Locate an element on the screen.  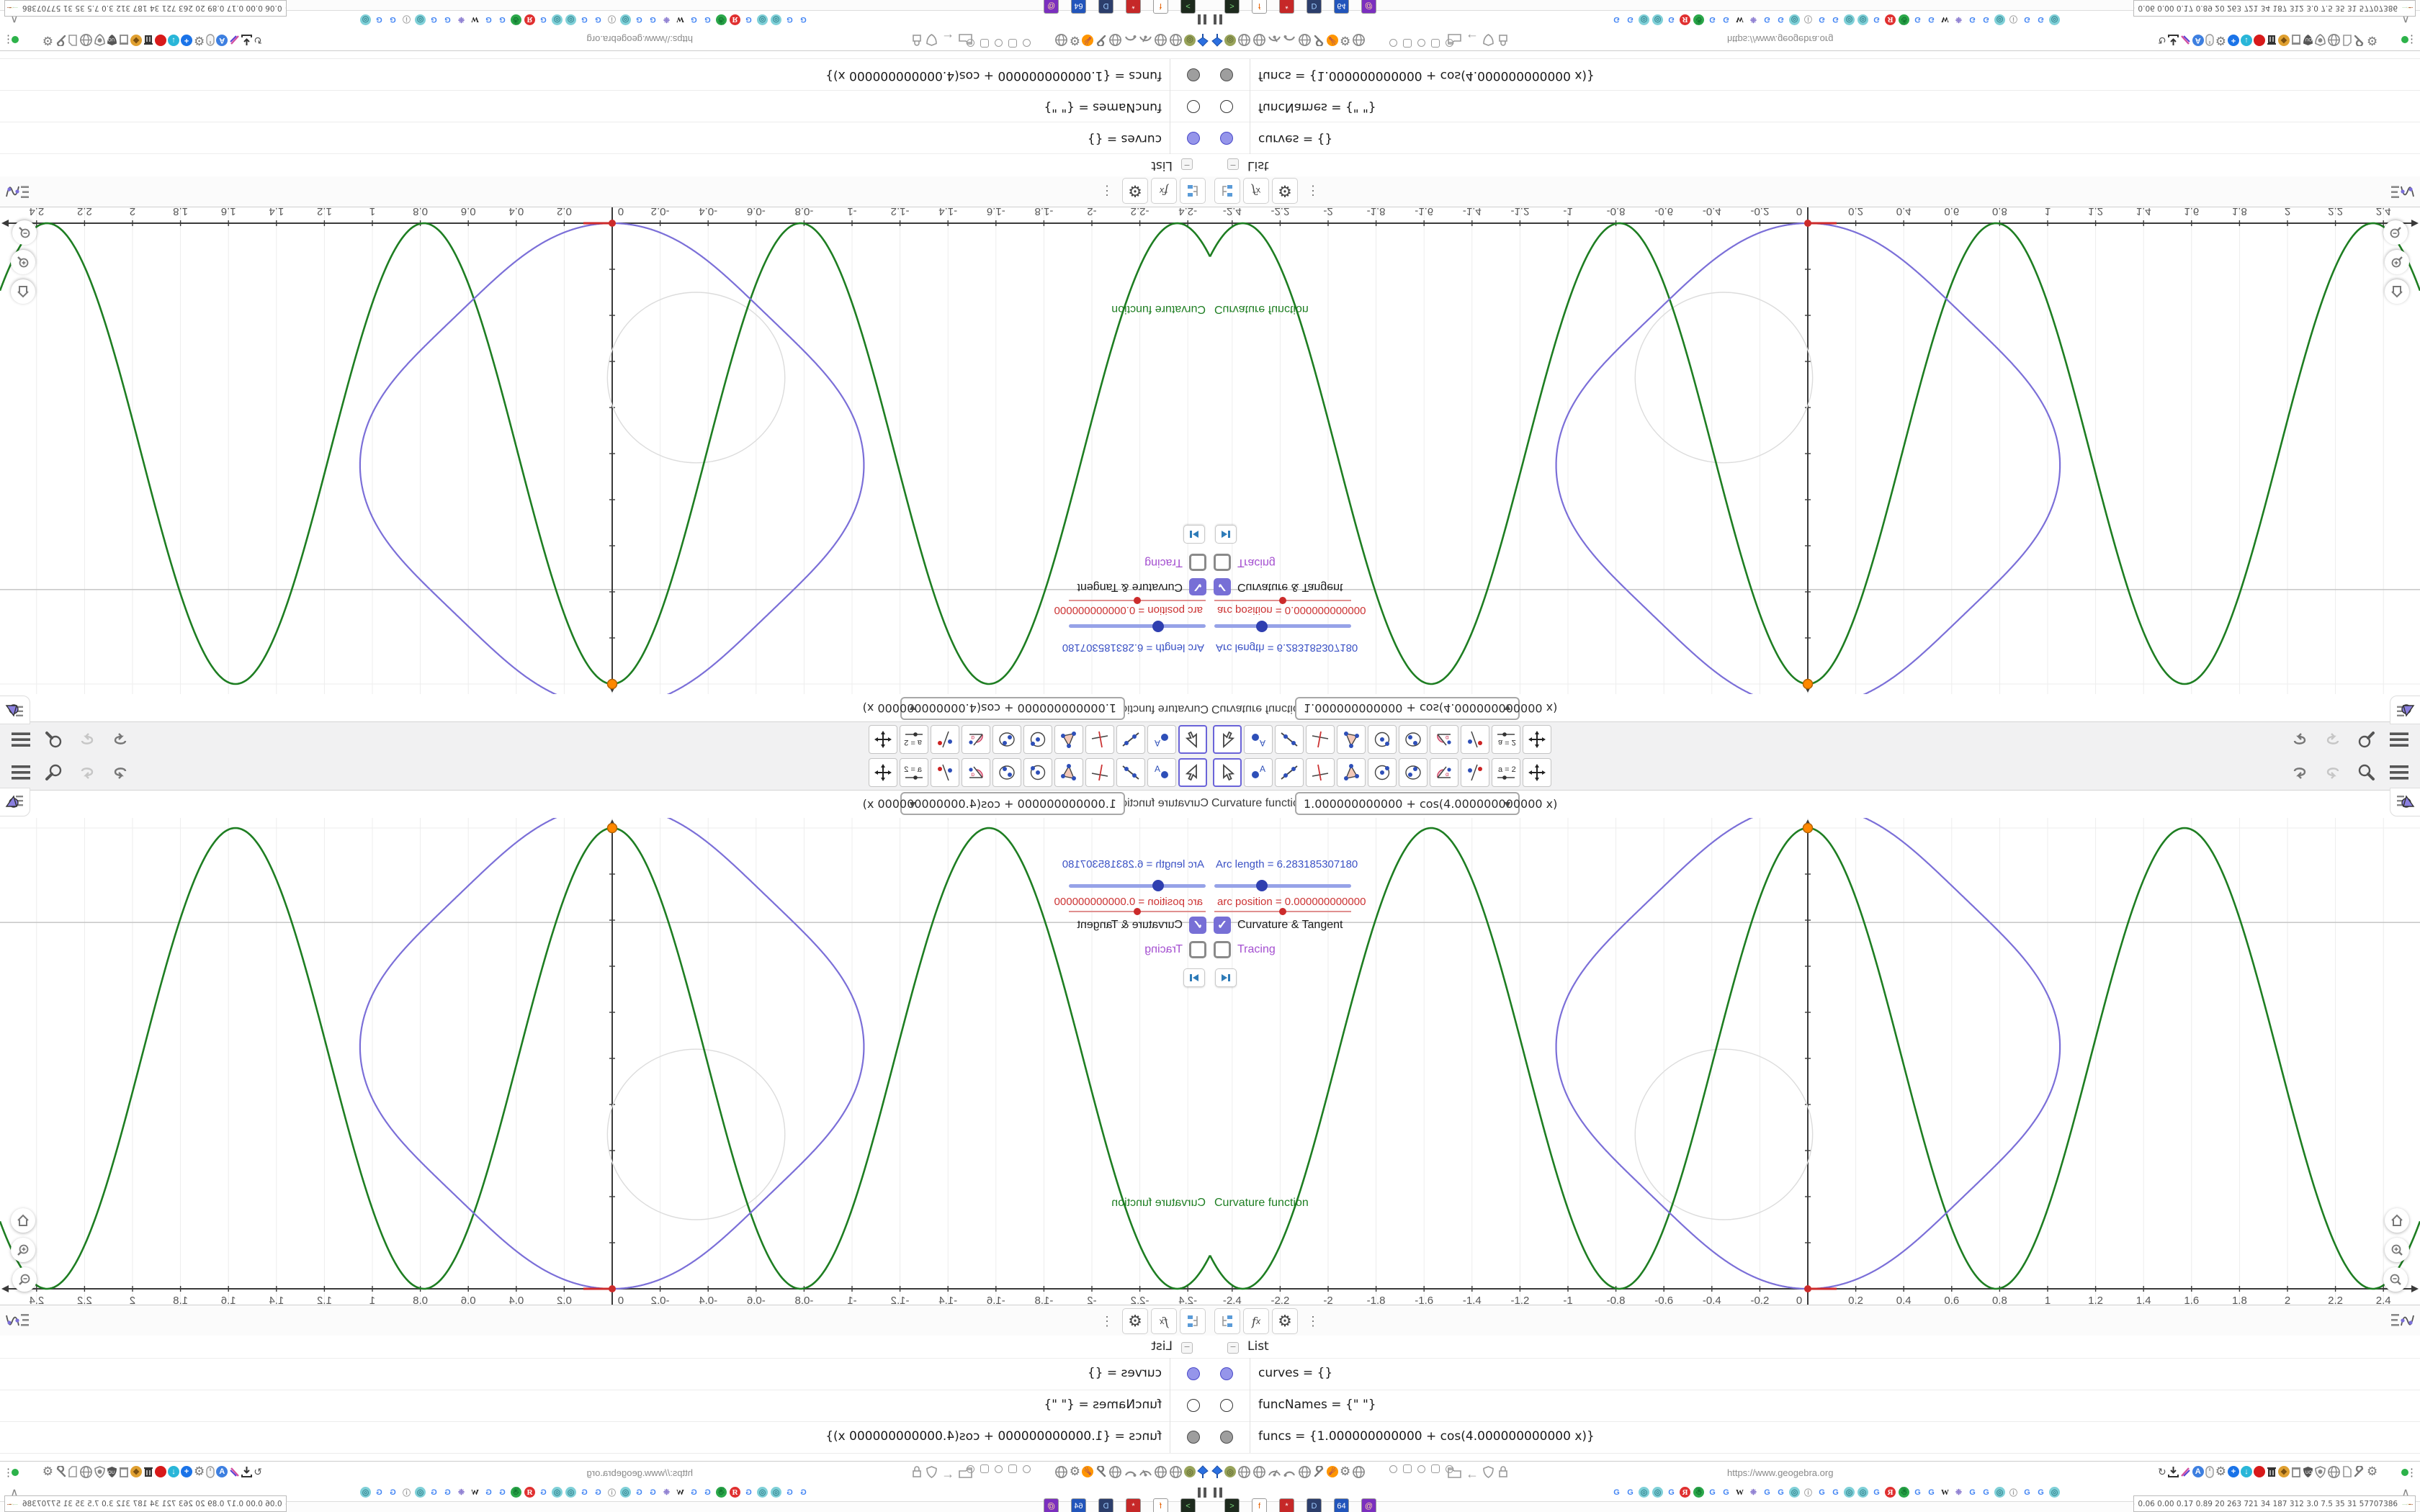
arc-icon is located at coordinates (1130, 41).